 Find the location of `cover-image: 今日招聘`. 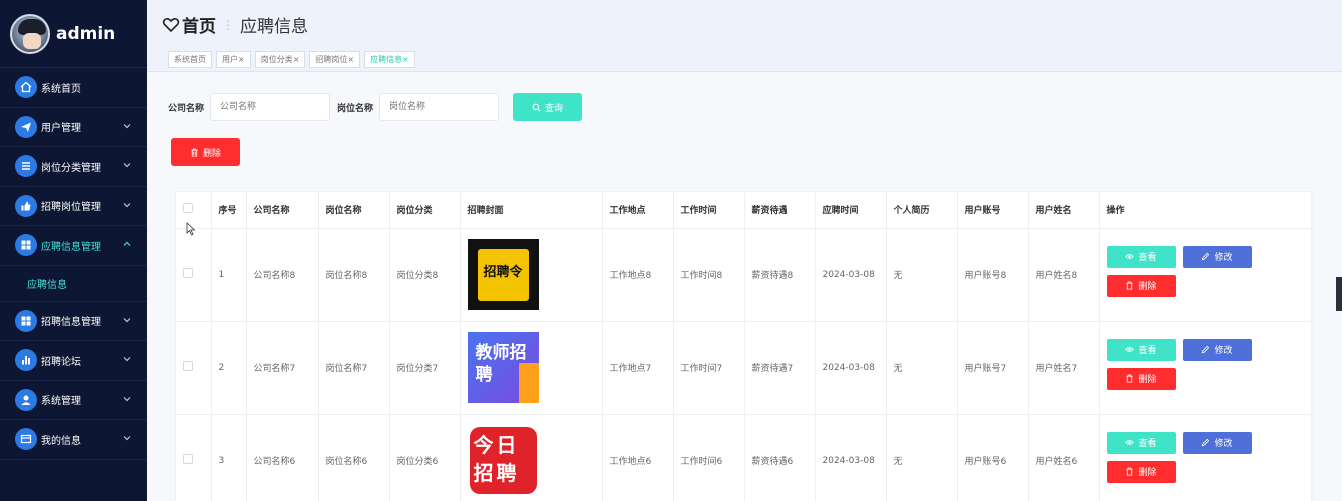

cover-image: 今日招聘 is located at coordinates (503, 460).